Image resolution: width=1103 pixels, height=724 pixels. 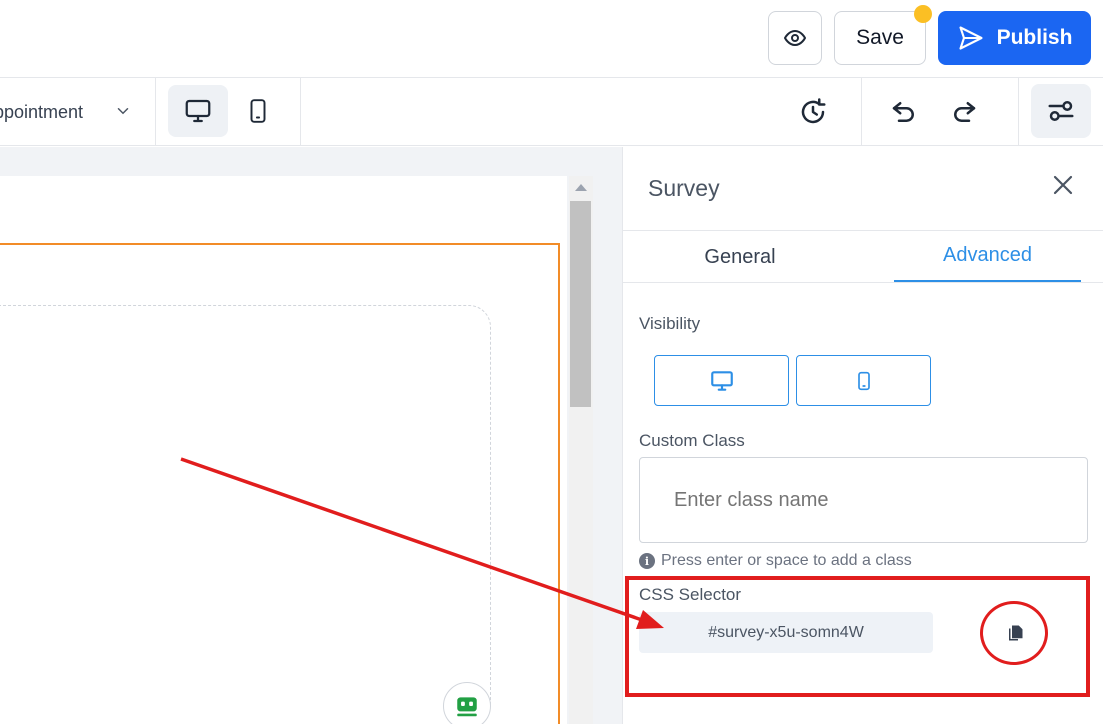 I want to click on robot-icon, so click(x=467, y=707).